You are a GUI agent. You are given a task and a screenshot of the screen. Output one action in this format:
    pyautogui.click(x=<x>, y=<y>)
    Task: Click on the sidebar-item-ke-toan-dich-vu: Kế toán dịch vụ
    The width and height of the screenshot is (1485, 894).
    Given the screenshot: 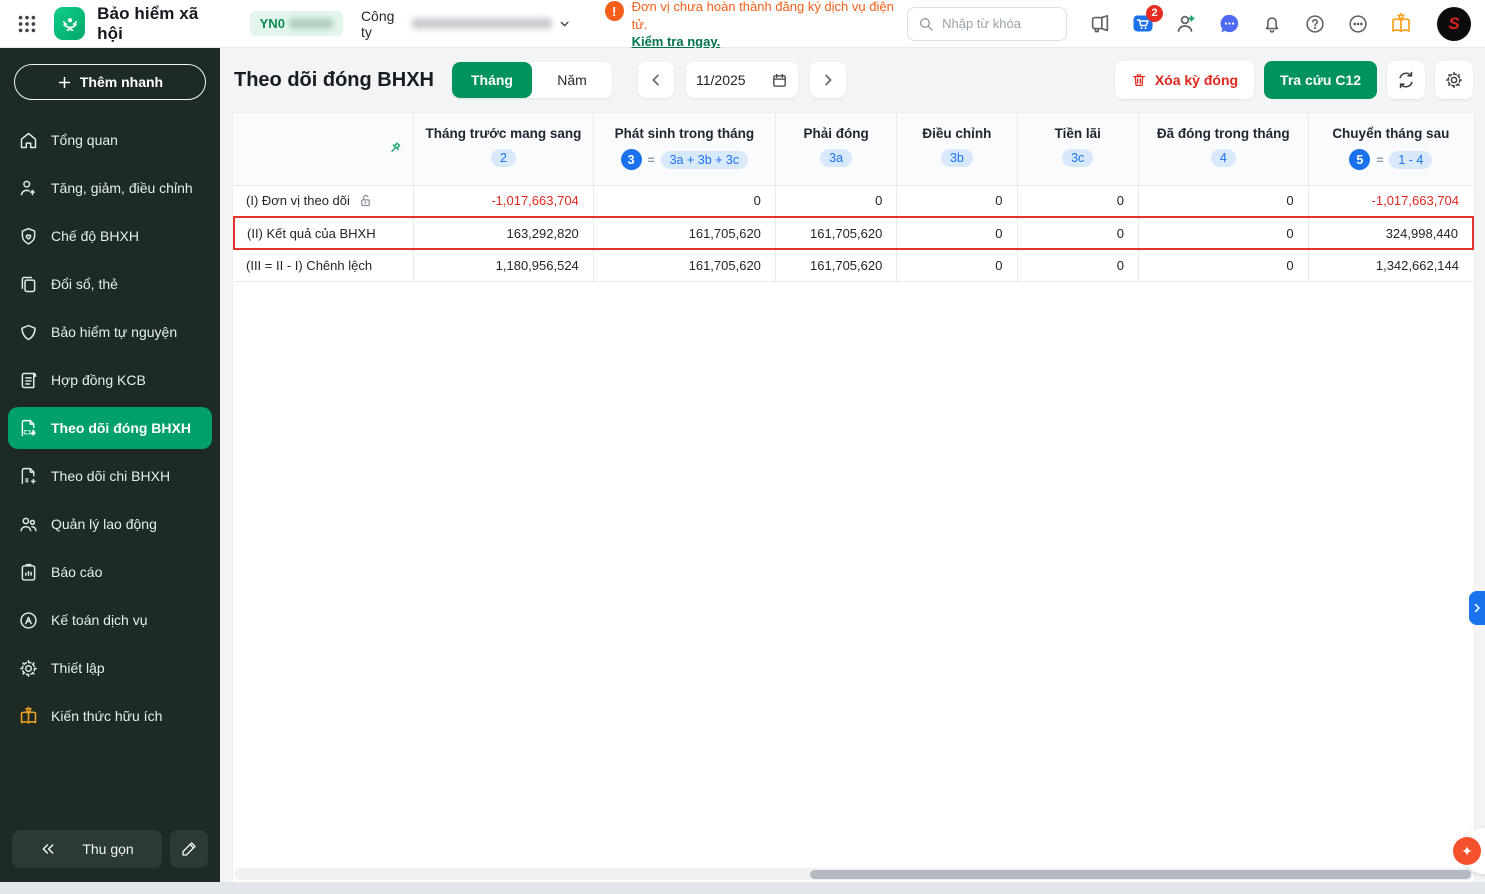 What is the action you would take?
    pyautogui.click(x=110, y=620)
    